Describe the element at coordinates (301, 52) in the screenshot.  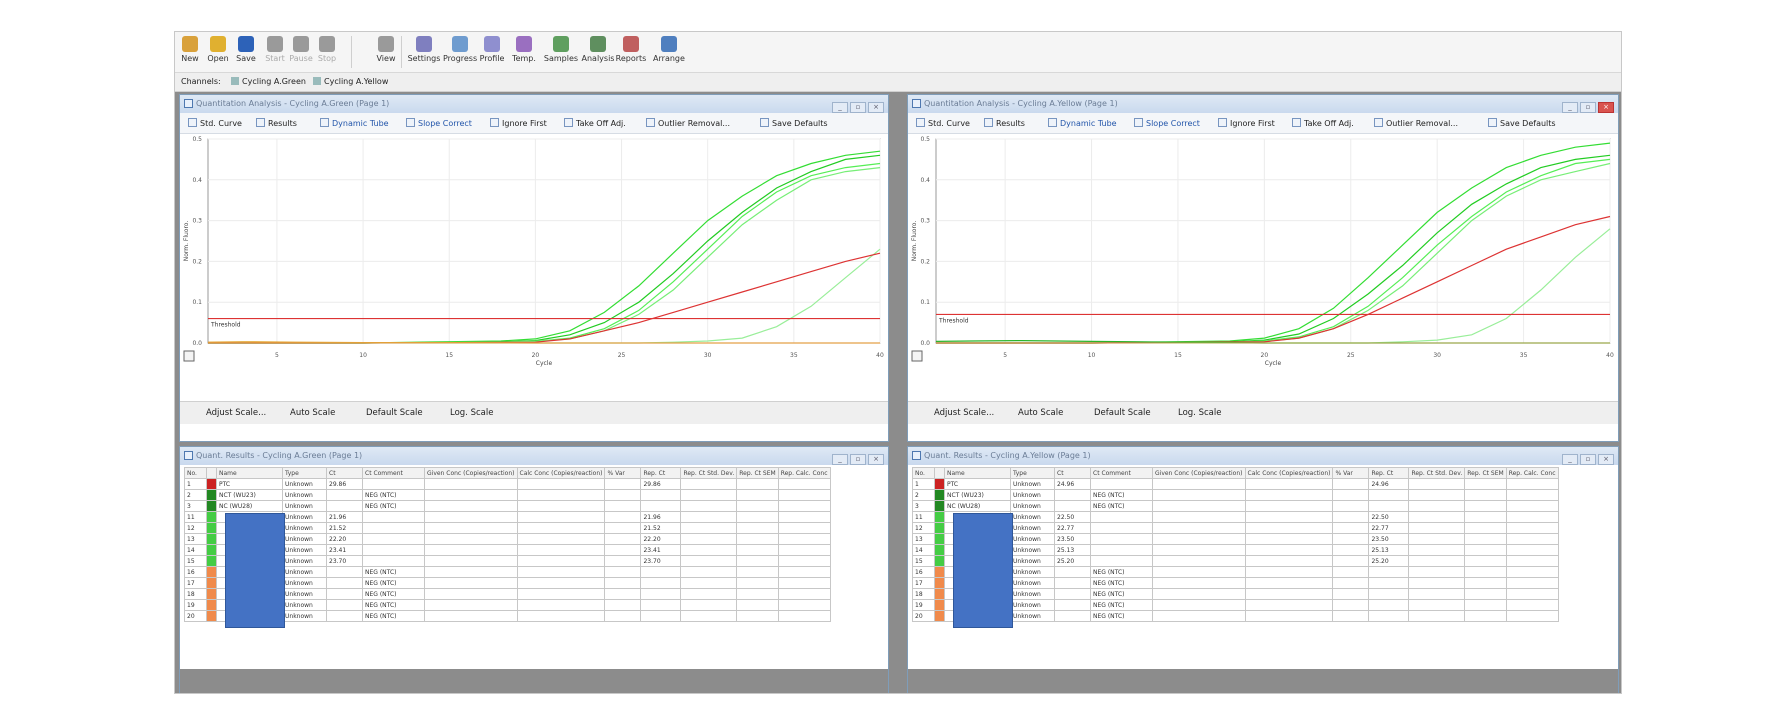
I see `pause-button: Pause` at that location.